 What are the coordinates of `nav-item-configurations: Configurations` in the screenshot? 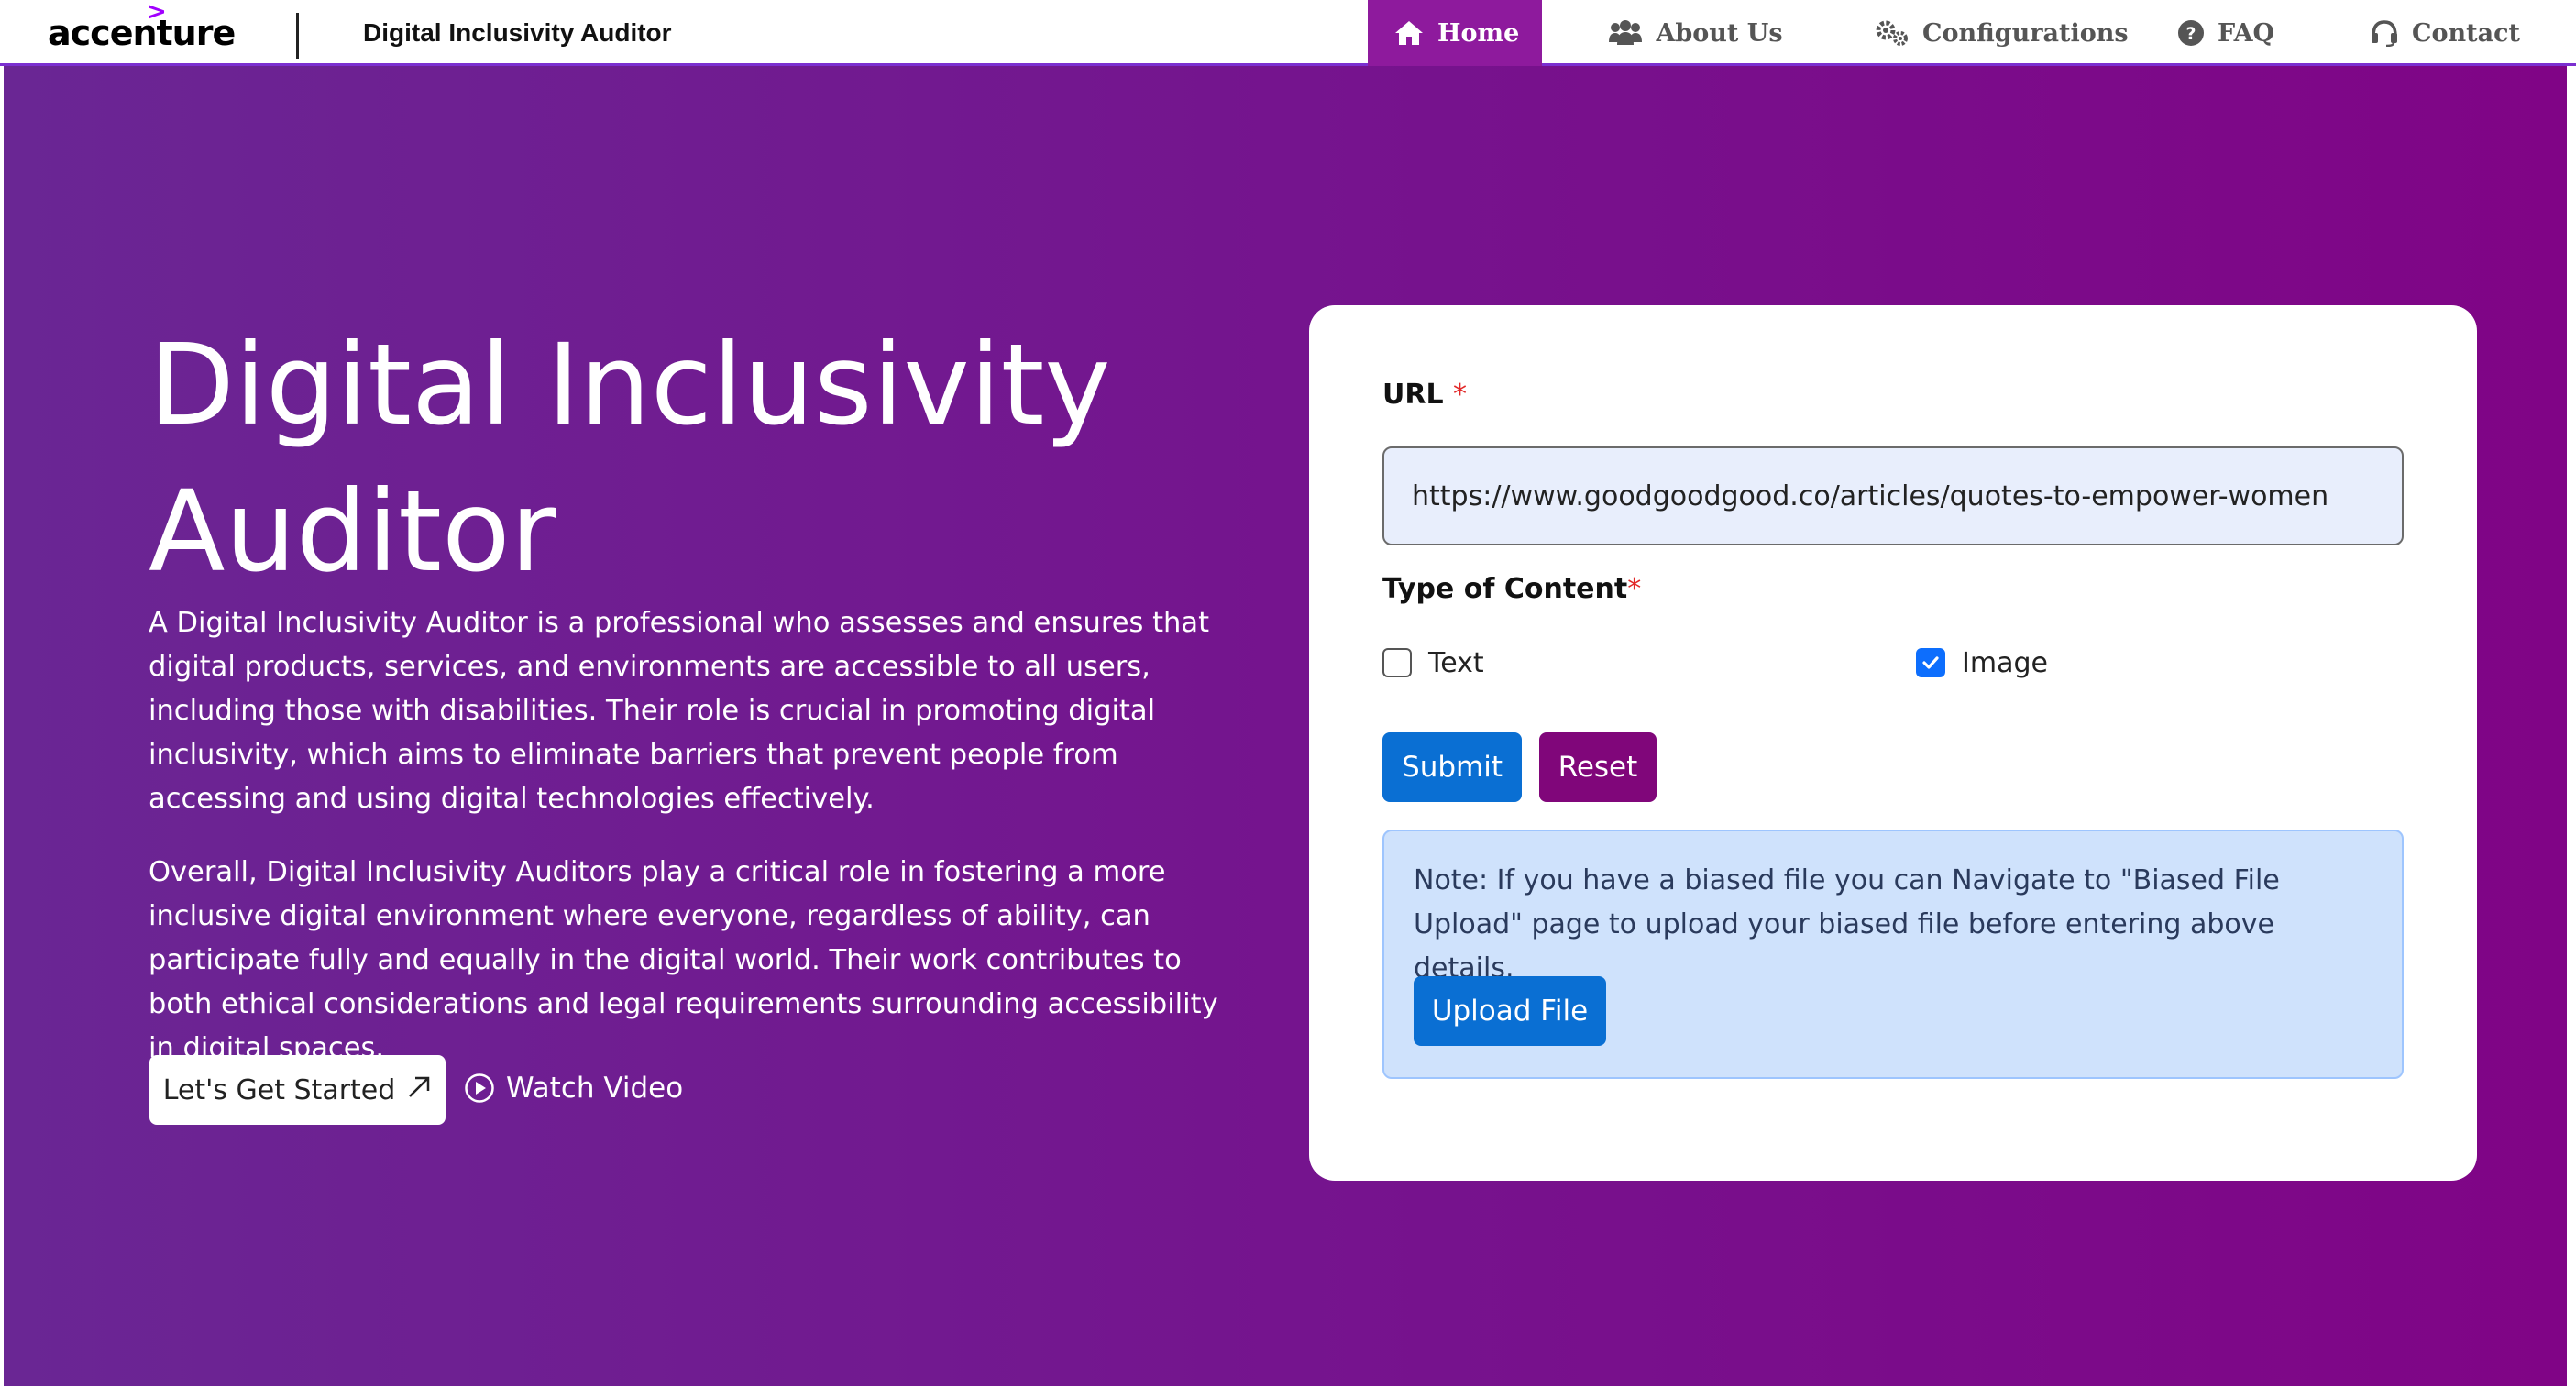 It's located at (2000, 33).